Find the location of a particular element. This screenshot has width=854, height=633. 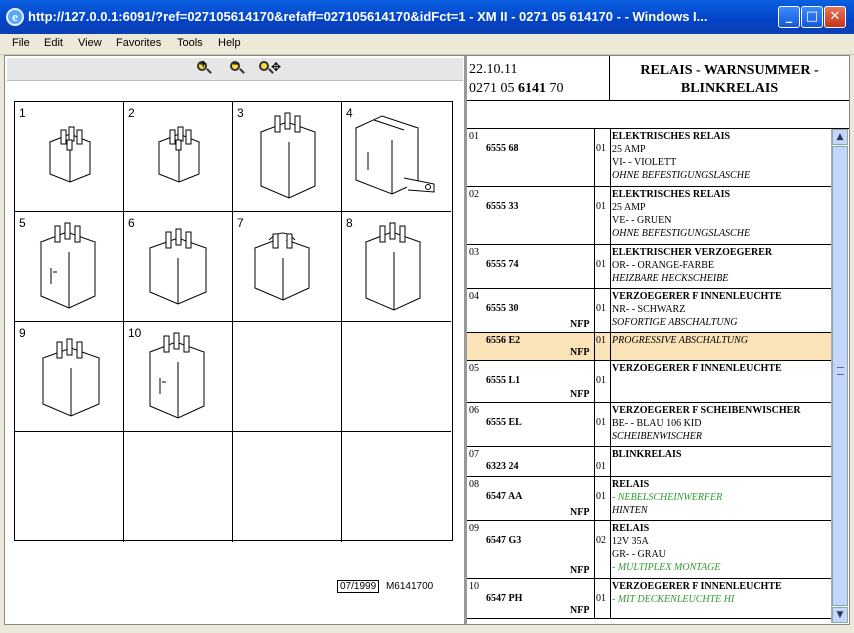

part-description: RELAIS - NEBELSCHEINWERFER HINTEN is located at coordinates (721, 497).